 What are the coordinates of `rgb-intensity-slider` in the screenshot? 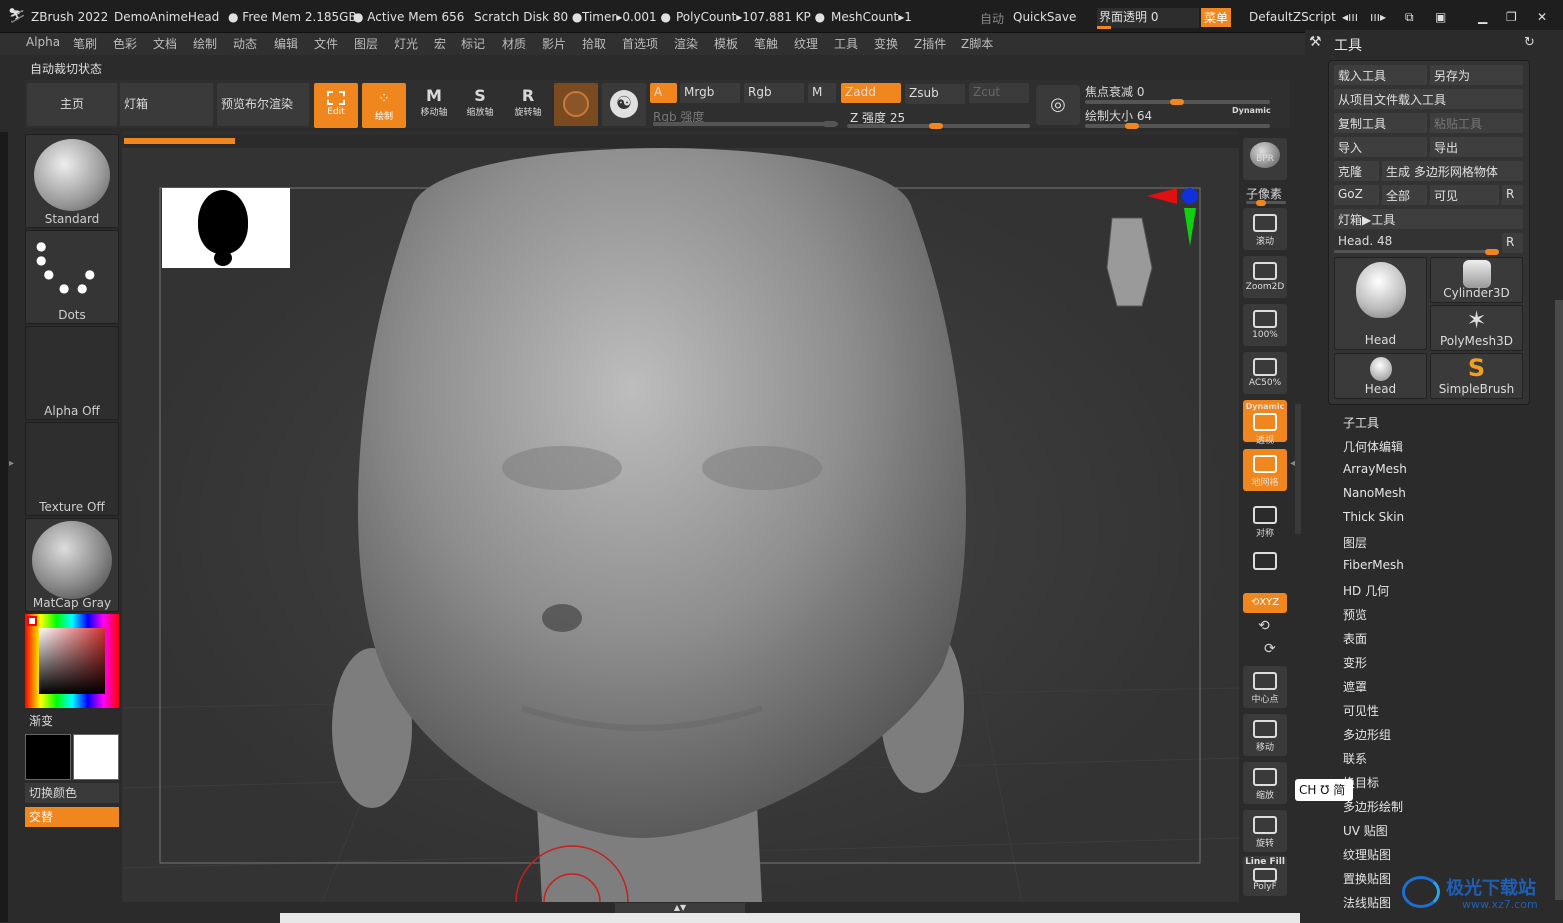 It's located at (745, 124).